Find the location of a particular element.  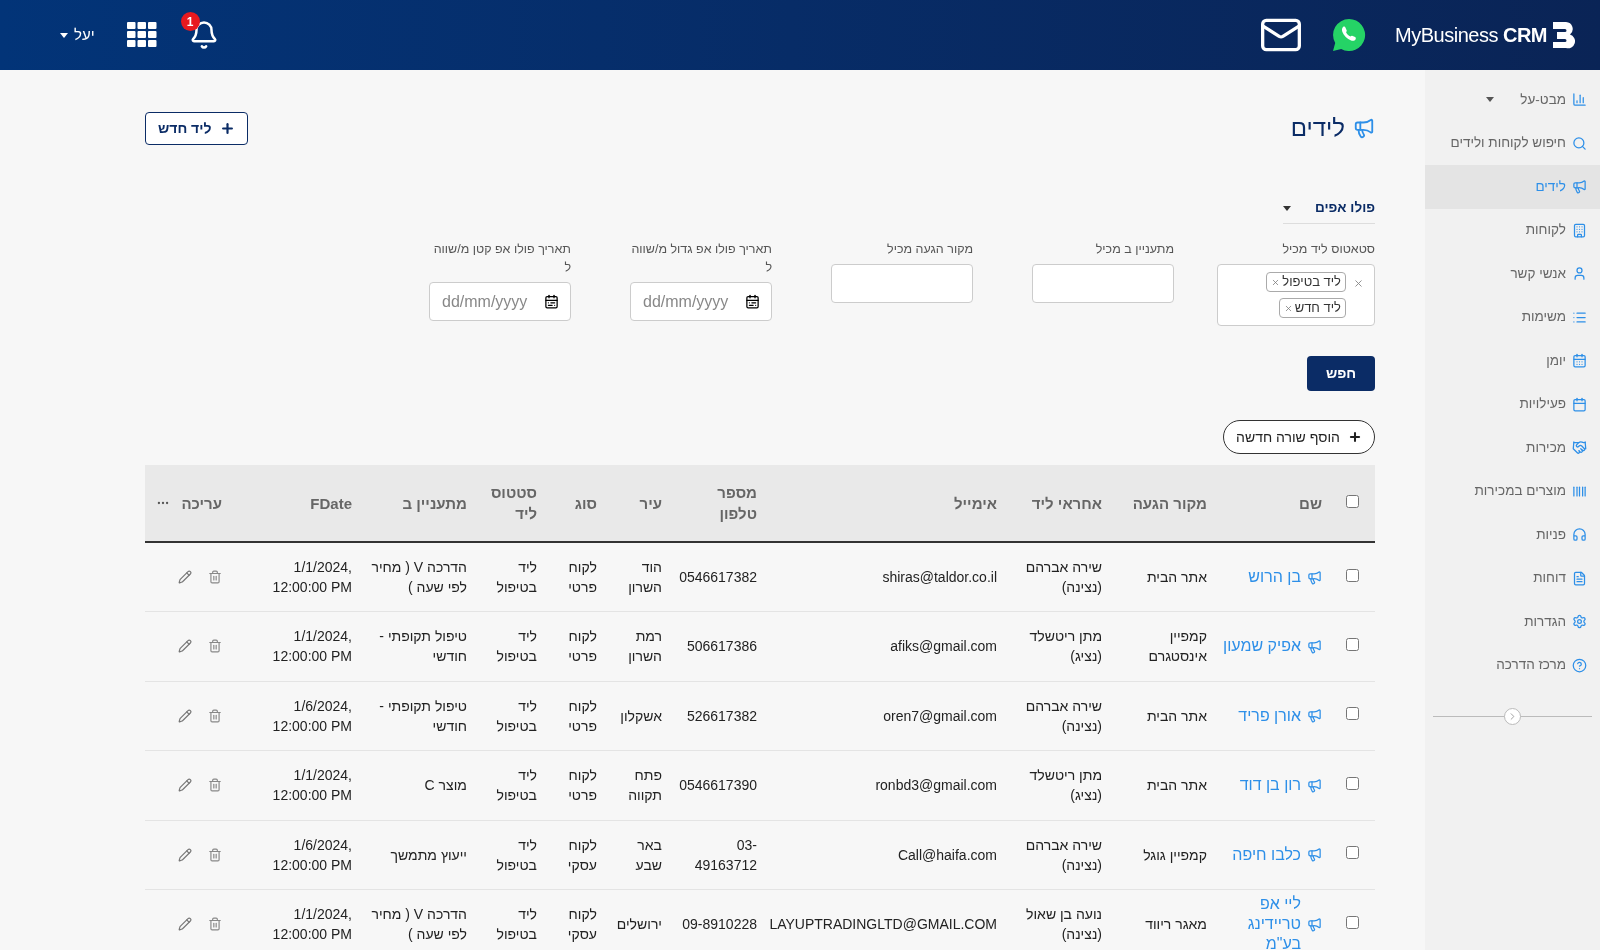

field-label: מקור הגעה מכיל is located at coordinates (929, 249).